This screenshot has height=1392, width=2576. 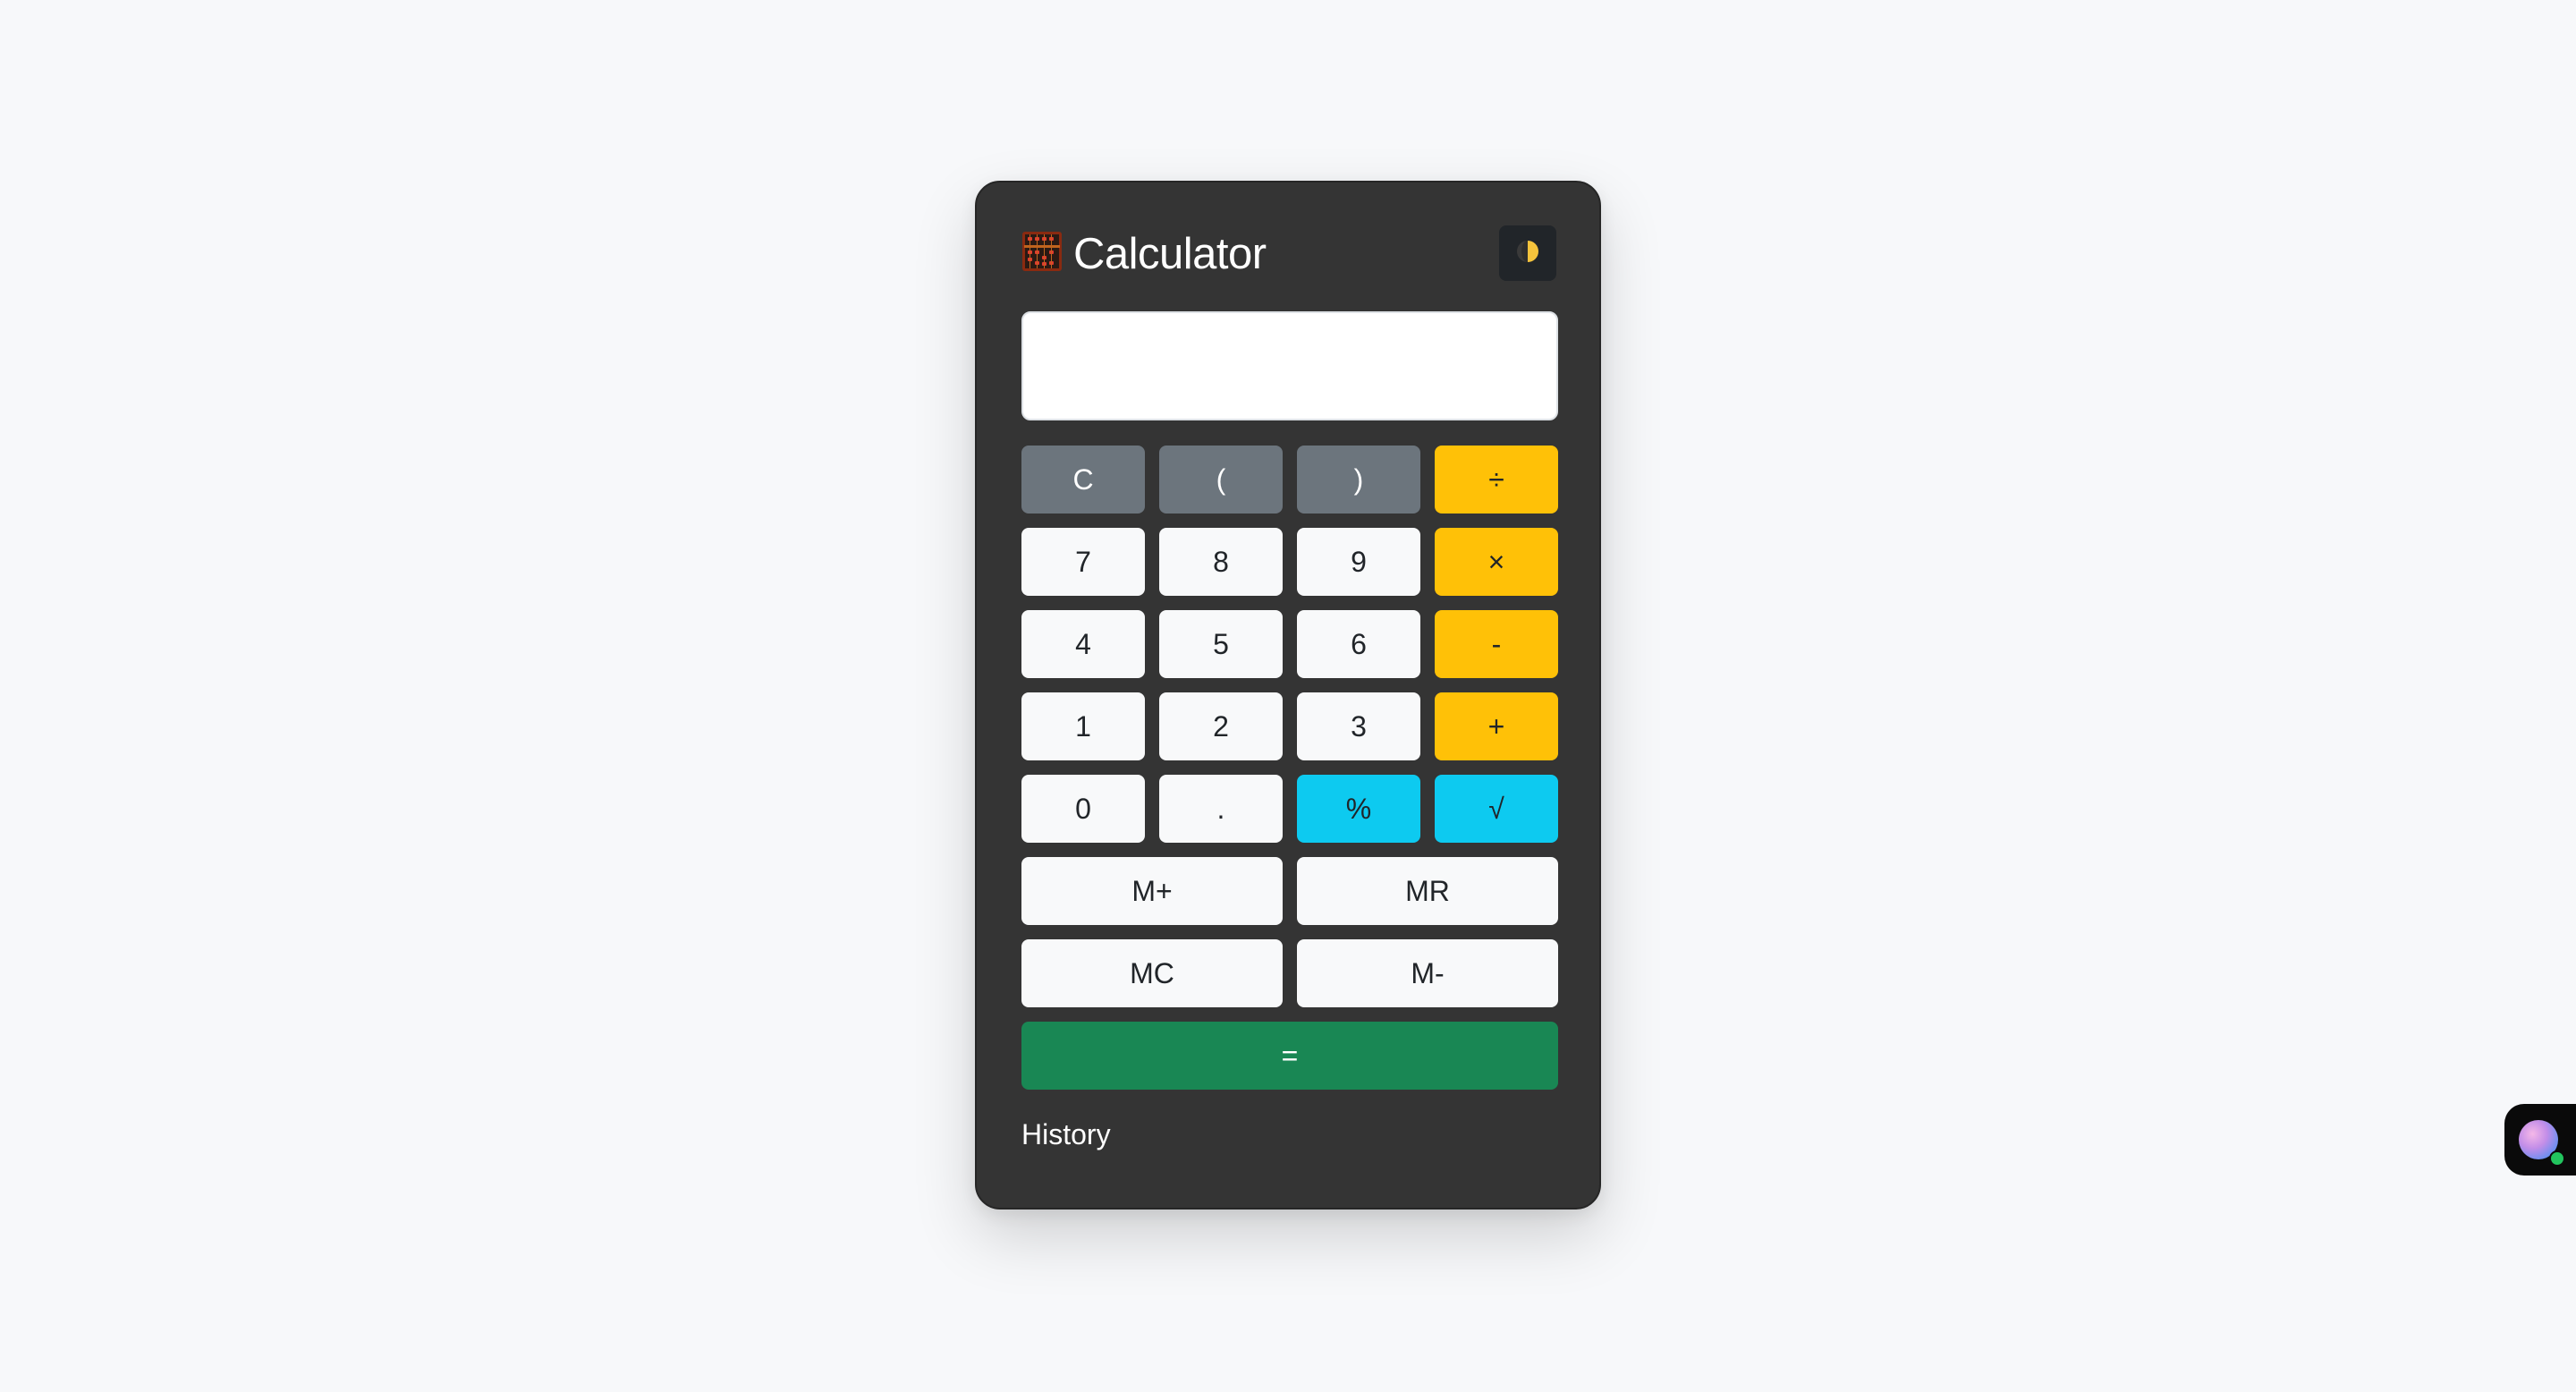 I want to click on digit-9-button: 9, so click(x=1358, y=562).